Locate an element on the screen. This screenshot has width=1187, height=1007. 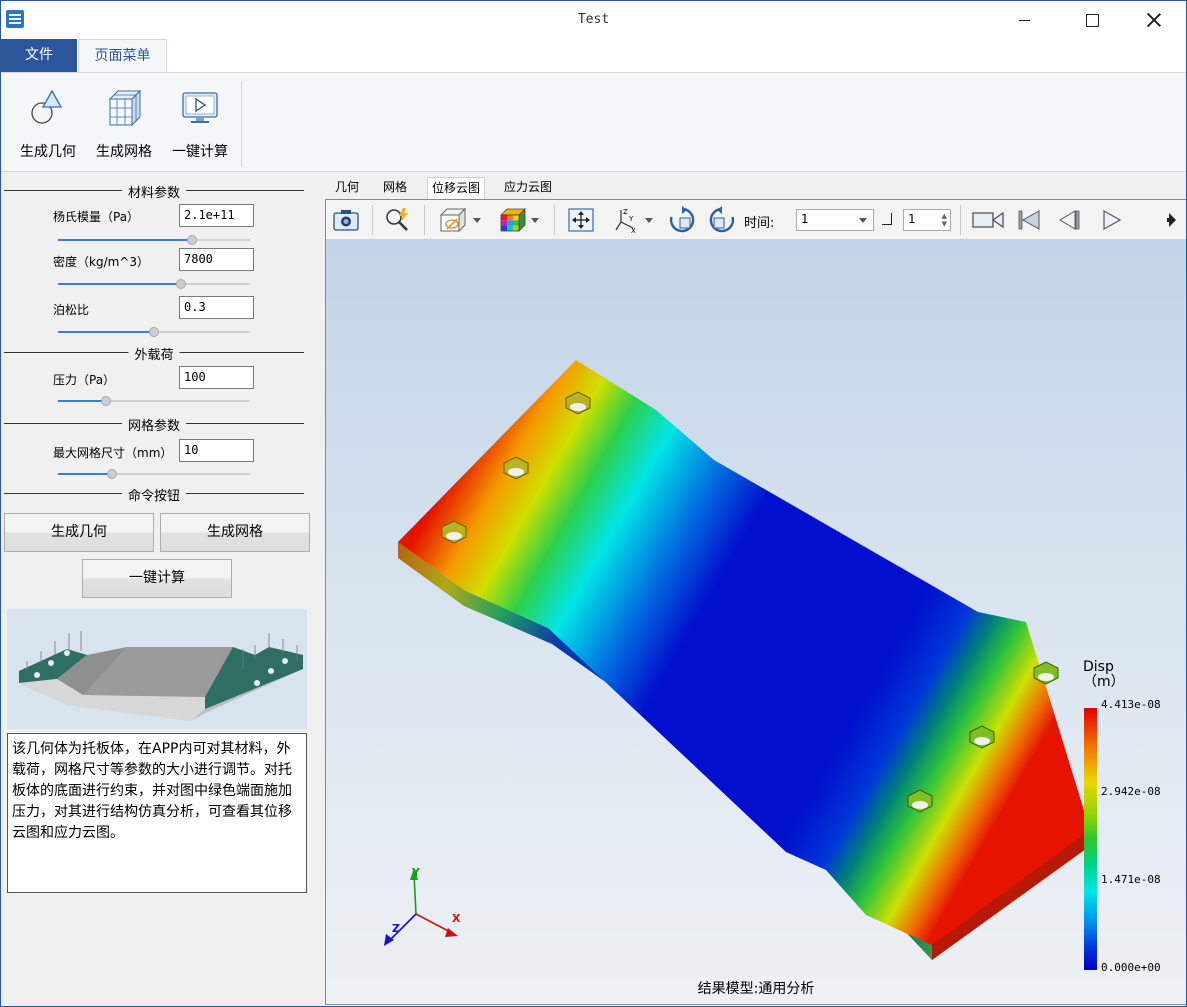
legend-title-unit: （m） is located at coordinates (1104, 682).